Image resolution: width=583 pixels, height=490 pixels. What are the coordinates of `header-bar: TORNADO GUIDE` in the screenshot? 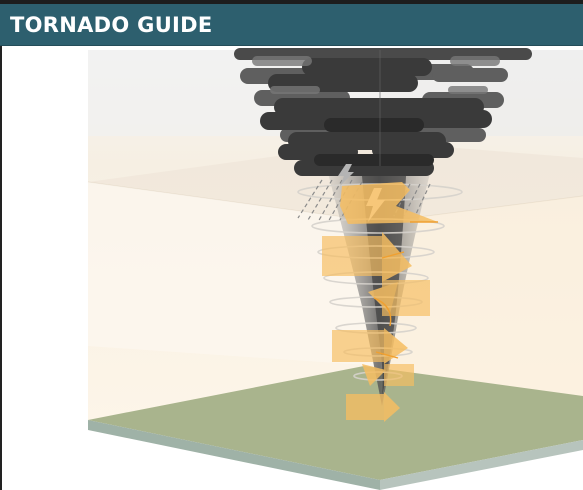 It's located at (291, 25).